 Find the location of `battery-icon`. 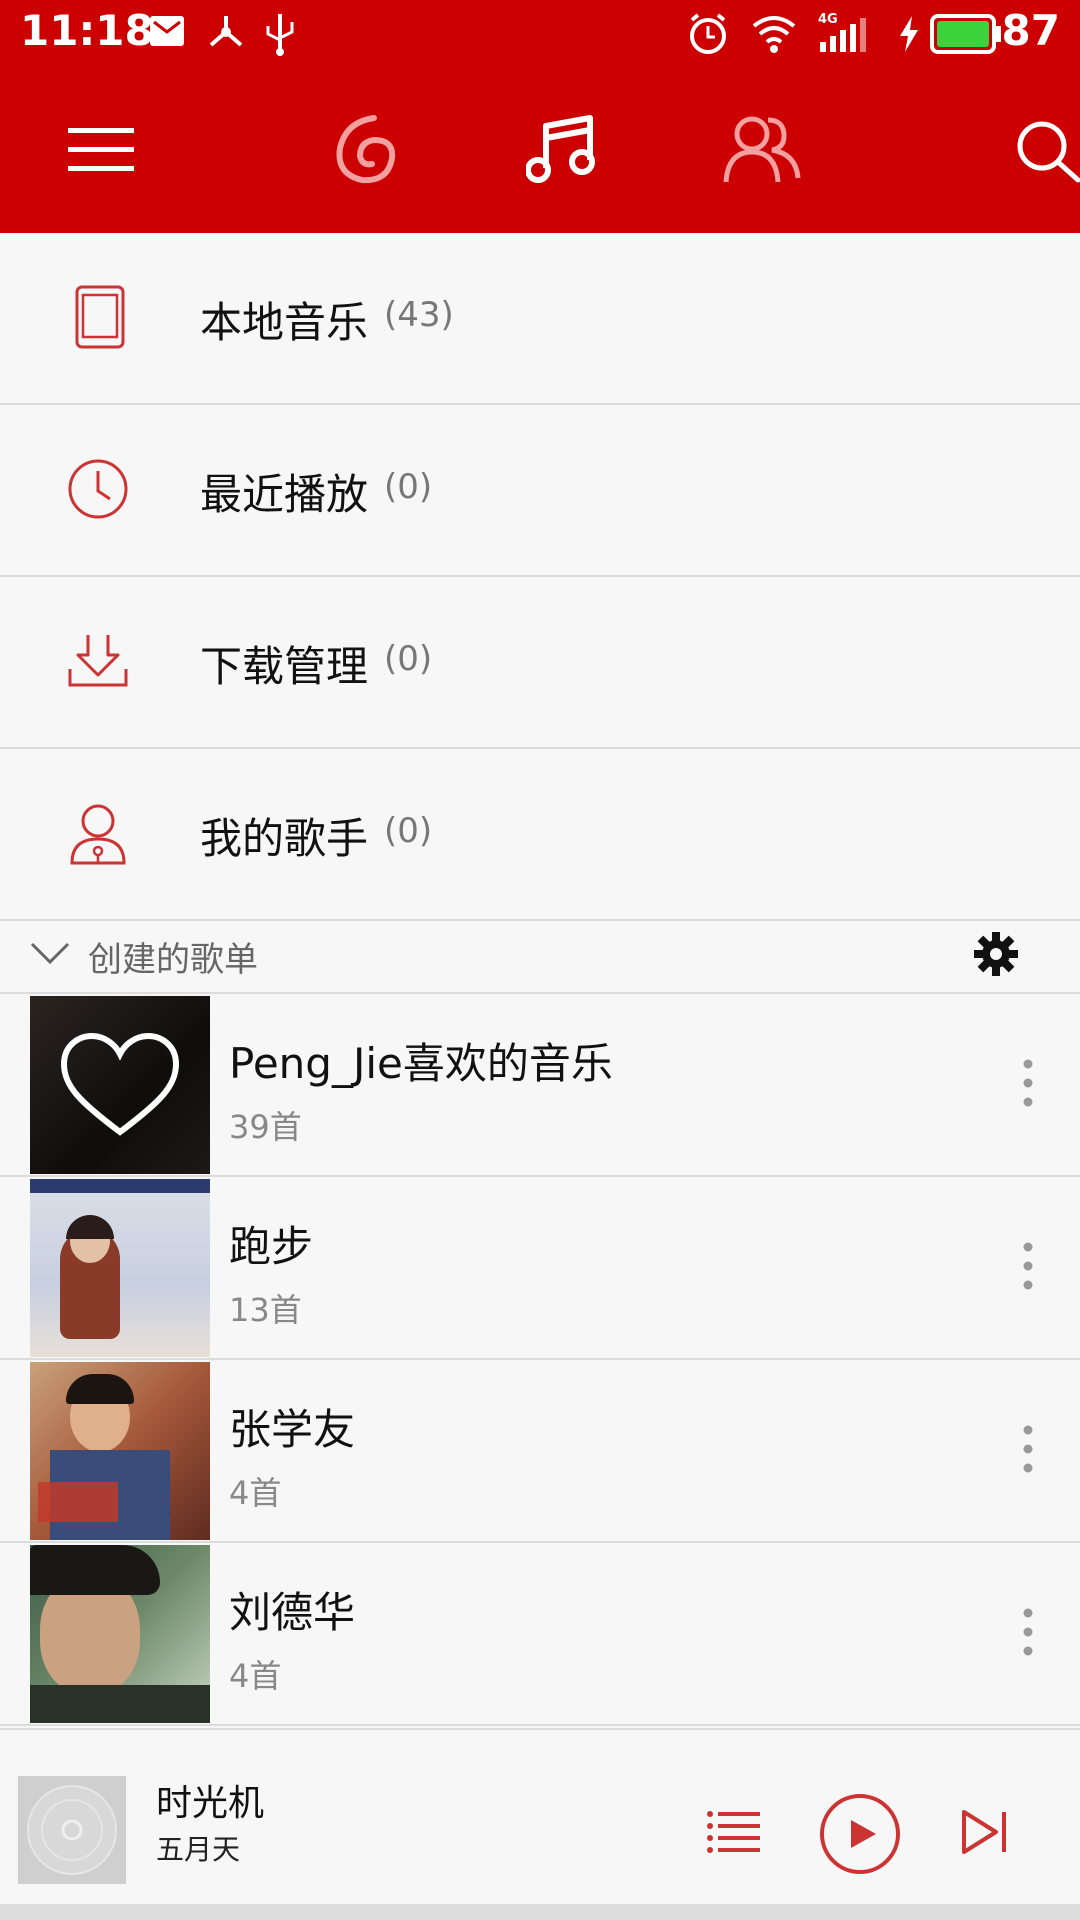

battery-icon is located at coordinates (965, 34).